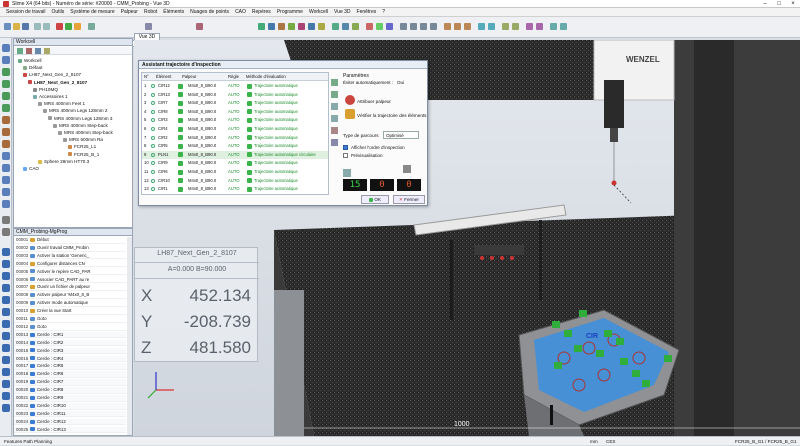 The height and width of the screenshot is (446, 800). I want to click on program-step-icon, so click(6, 384).